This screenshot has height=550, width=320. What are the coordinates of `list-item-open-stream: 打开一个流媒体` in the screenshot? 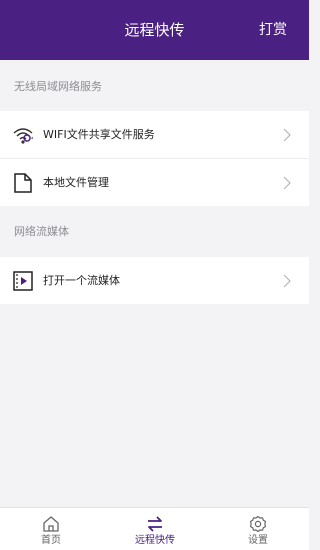 It's located at (154, 280).